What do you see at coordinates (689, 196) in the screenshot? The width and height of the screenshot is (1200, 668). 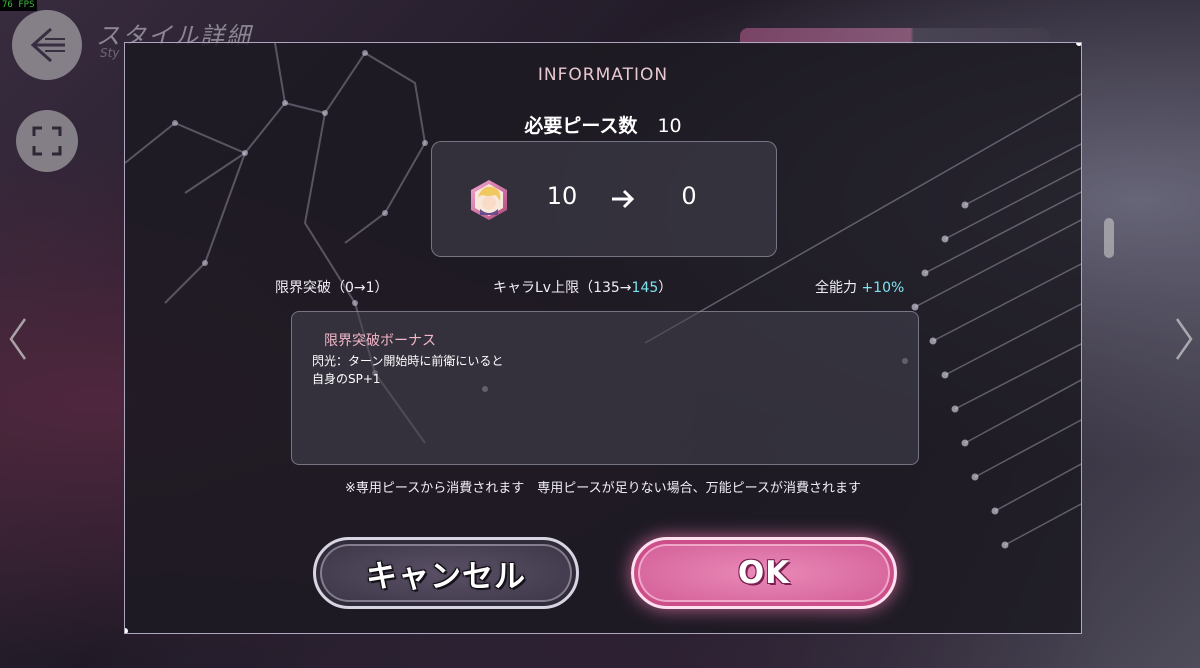 I see `piece-count-after: 0` at bounding box center [689, 196].